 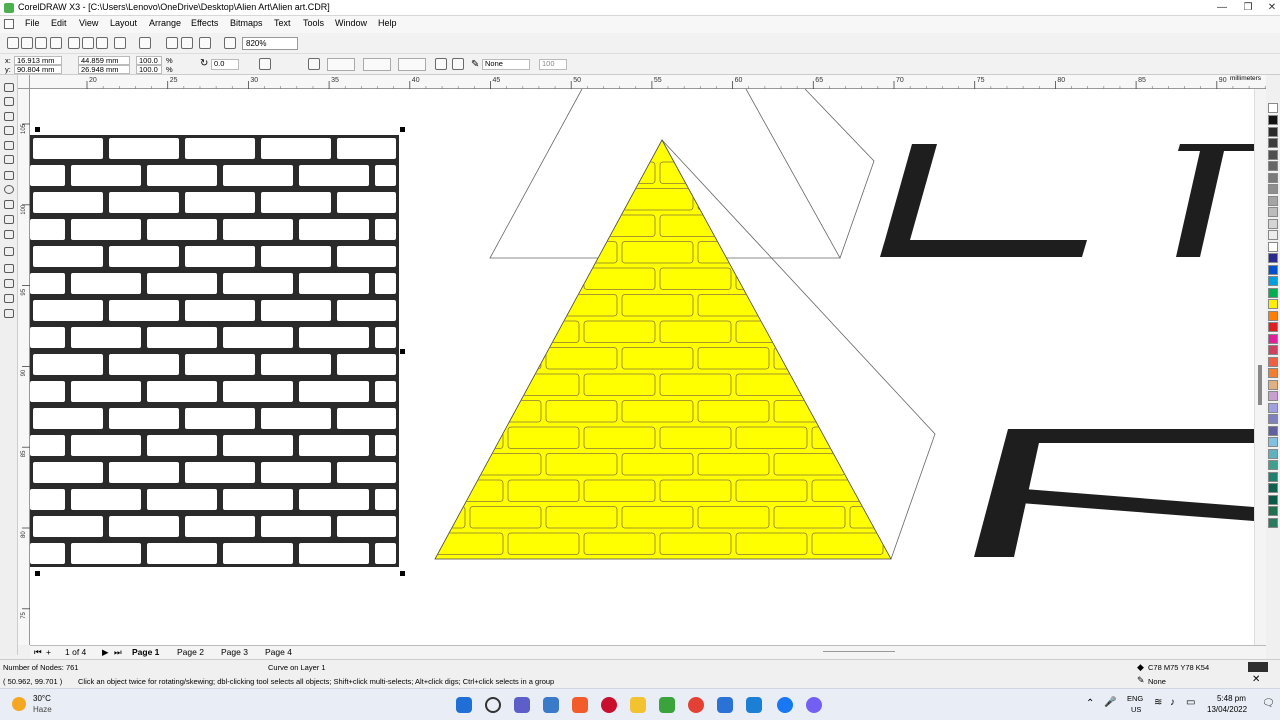 I want to click on mirror-h-icon, so click(x=265, y=64).